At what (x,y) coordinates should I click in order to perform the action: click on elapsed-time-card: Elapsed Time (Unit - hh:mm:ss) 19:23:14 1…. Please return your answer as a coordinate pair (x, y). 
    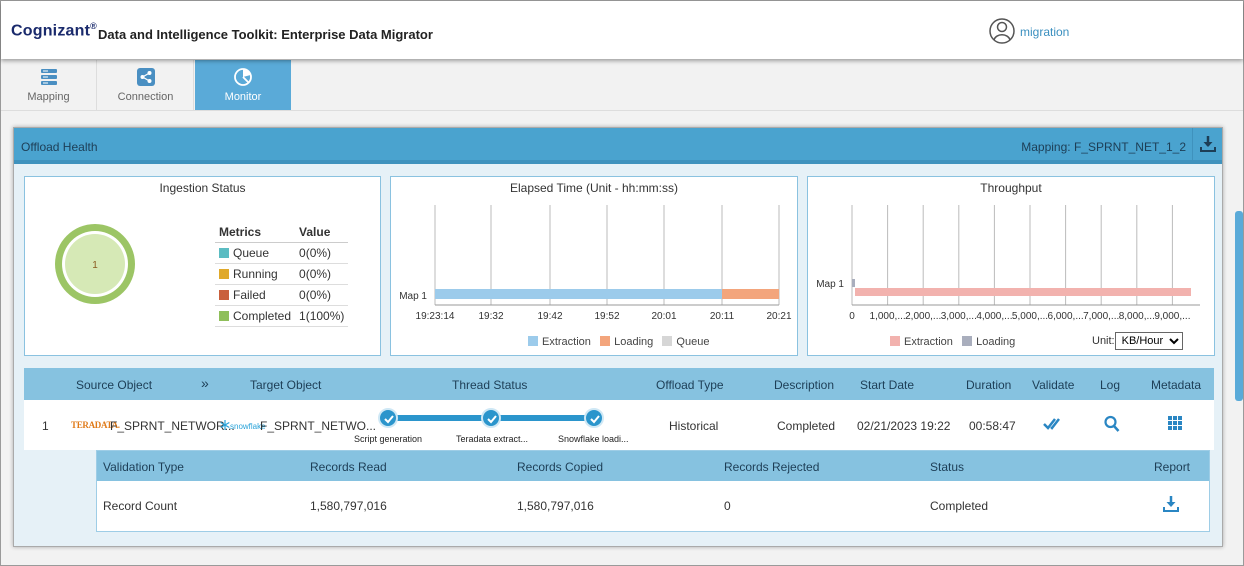
    Looking at the image, I should click on (594, 266).